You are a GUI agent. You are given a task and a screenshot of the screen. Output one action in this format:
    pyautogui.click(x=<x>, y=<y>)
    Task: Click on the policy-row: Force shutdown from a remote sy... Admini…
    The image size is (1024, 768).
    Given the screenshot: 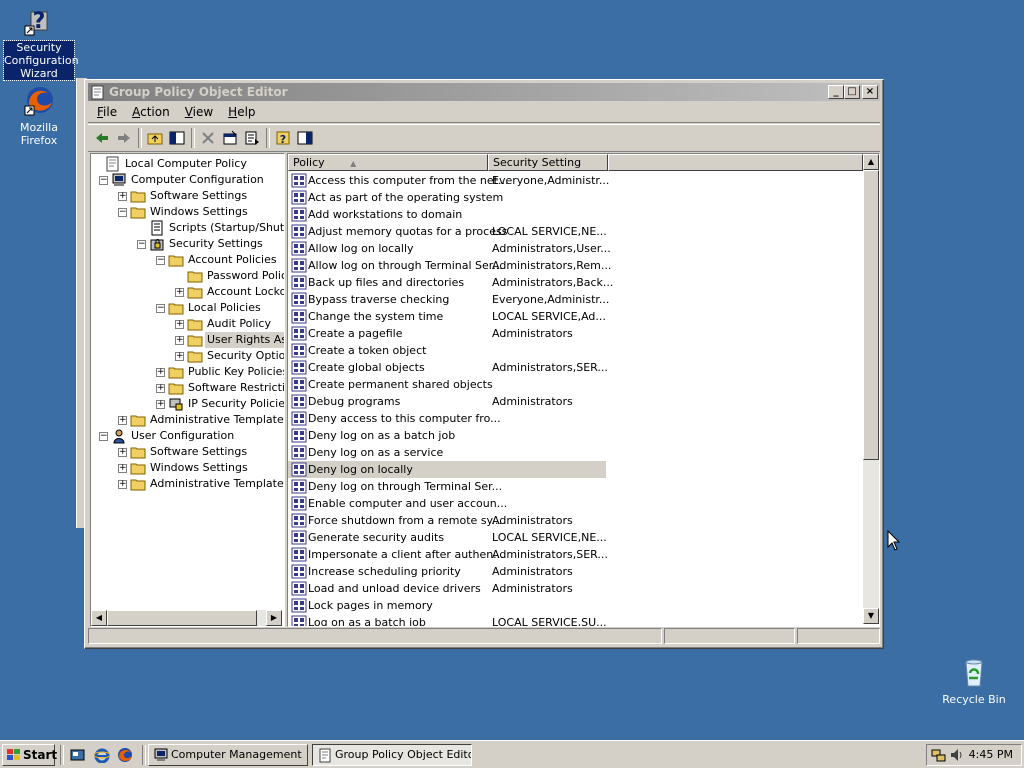 What is the action you would take?
    pyautogui.click(x=447, y=520)
    